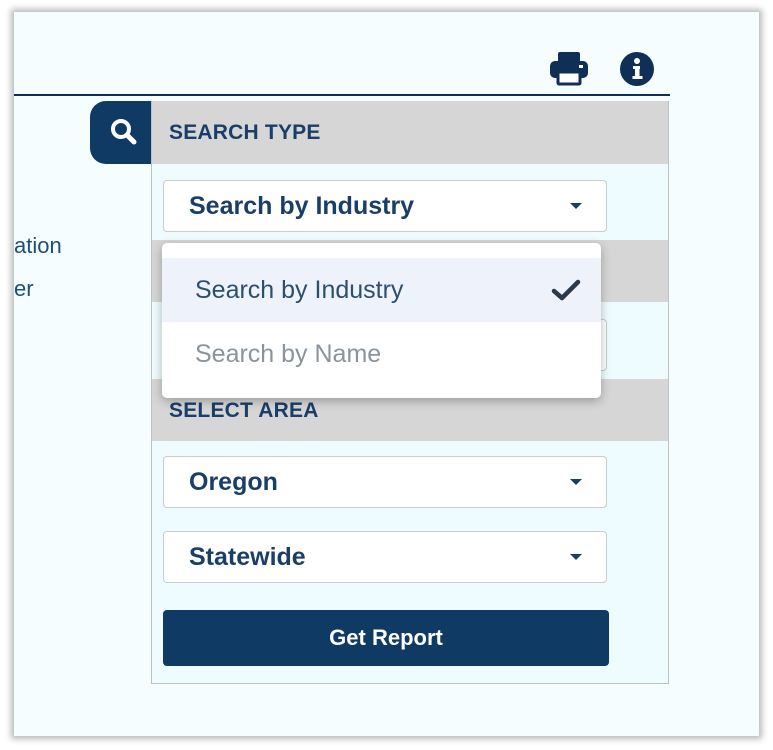  Describe the element at coordinates (410, 132) in the screenshot. I see `search-type-heading: SEARCH TYPE` at that location.